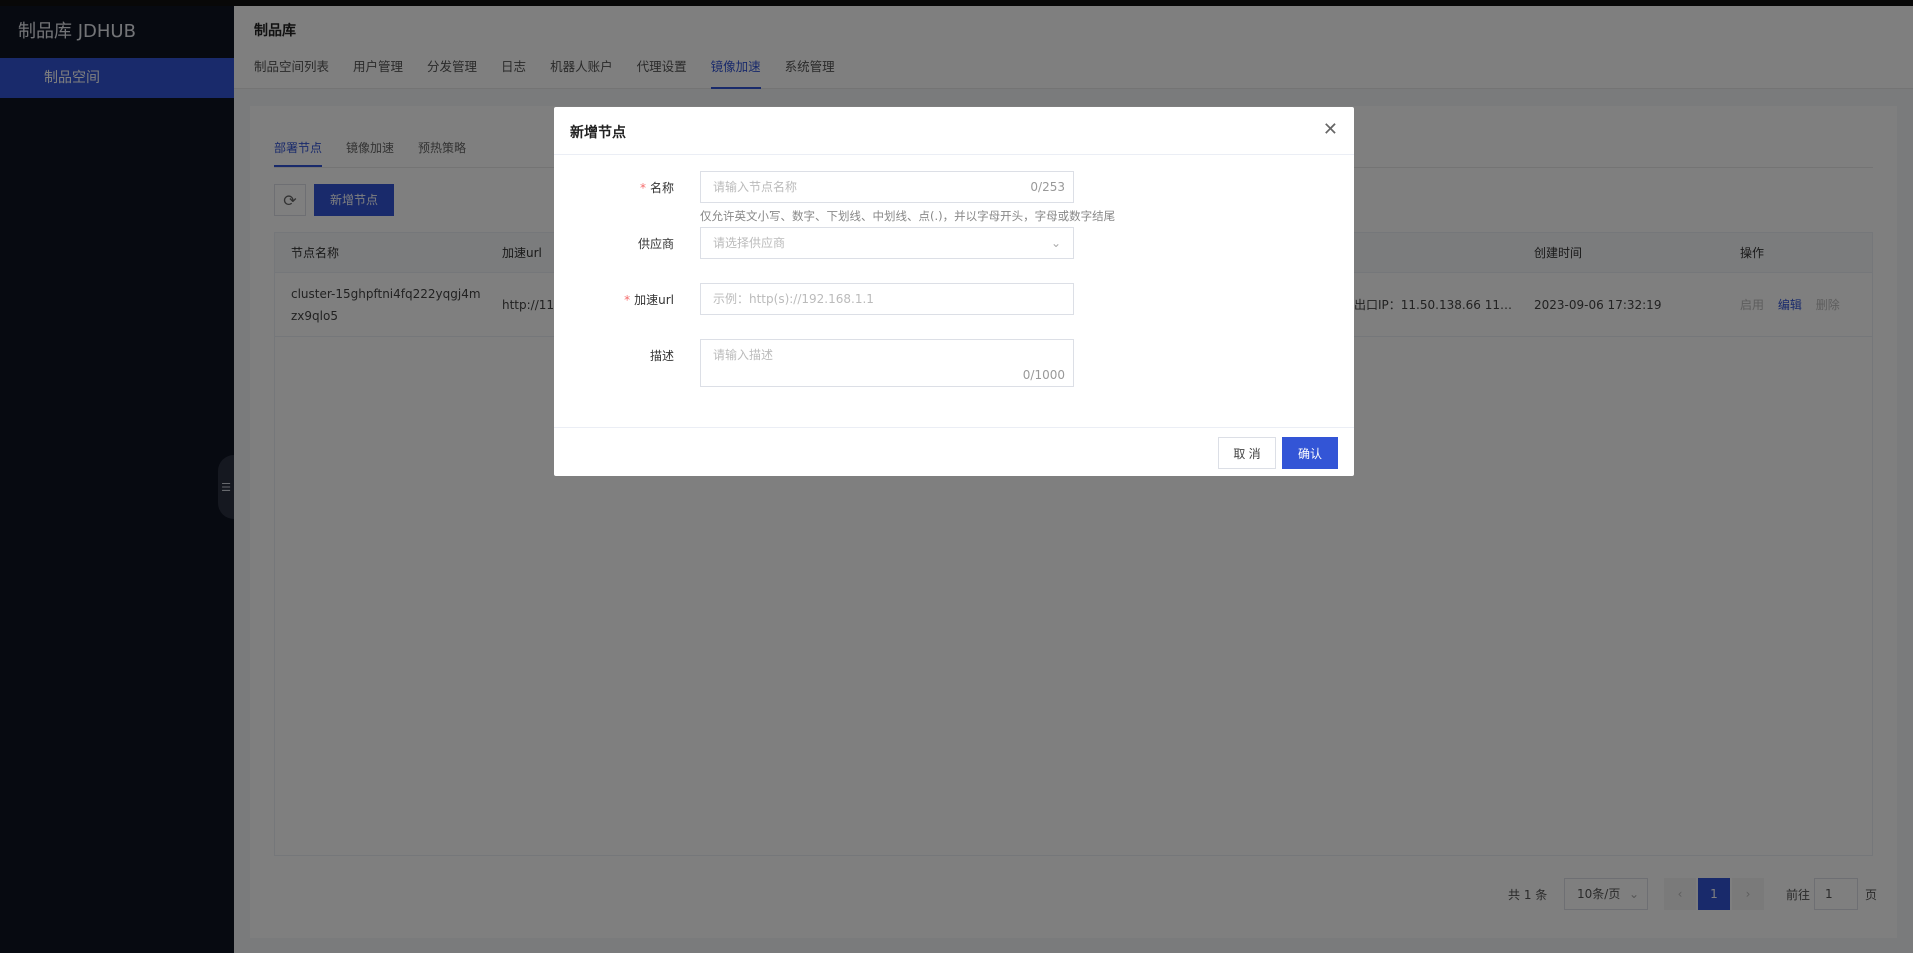 The image size is (1913, 953). I want to click on url-placeholder: 示例：http(s)://192.168.1.1, so click(793, 299).